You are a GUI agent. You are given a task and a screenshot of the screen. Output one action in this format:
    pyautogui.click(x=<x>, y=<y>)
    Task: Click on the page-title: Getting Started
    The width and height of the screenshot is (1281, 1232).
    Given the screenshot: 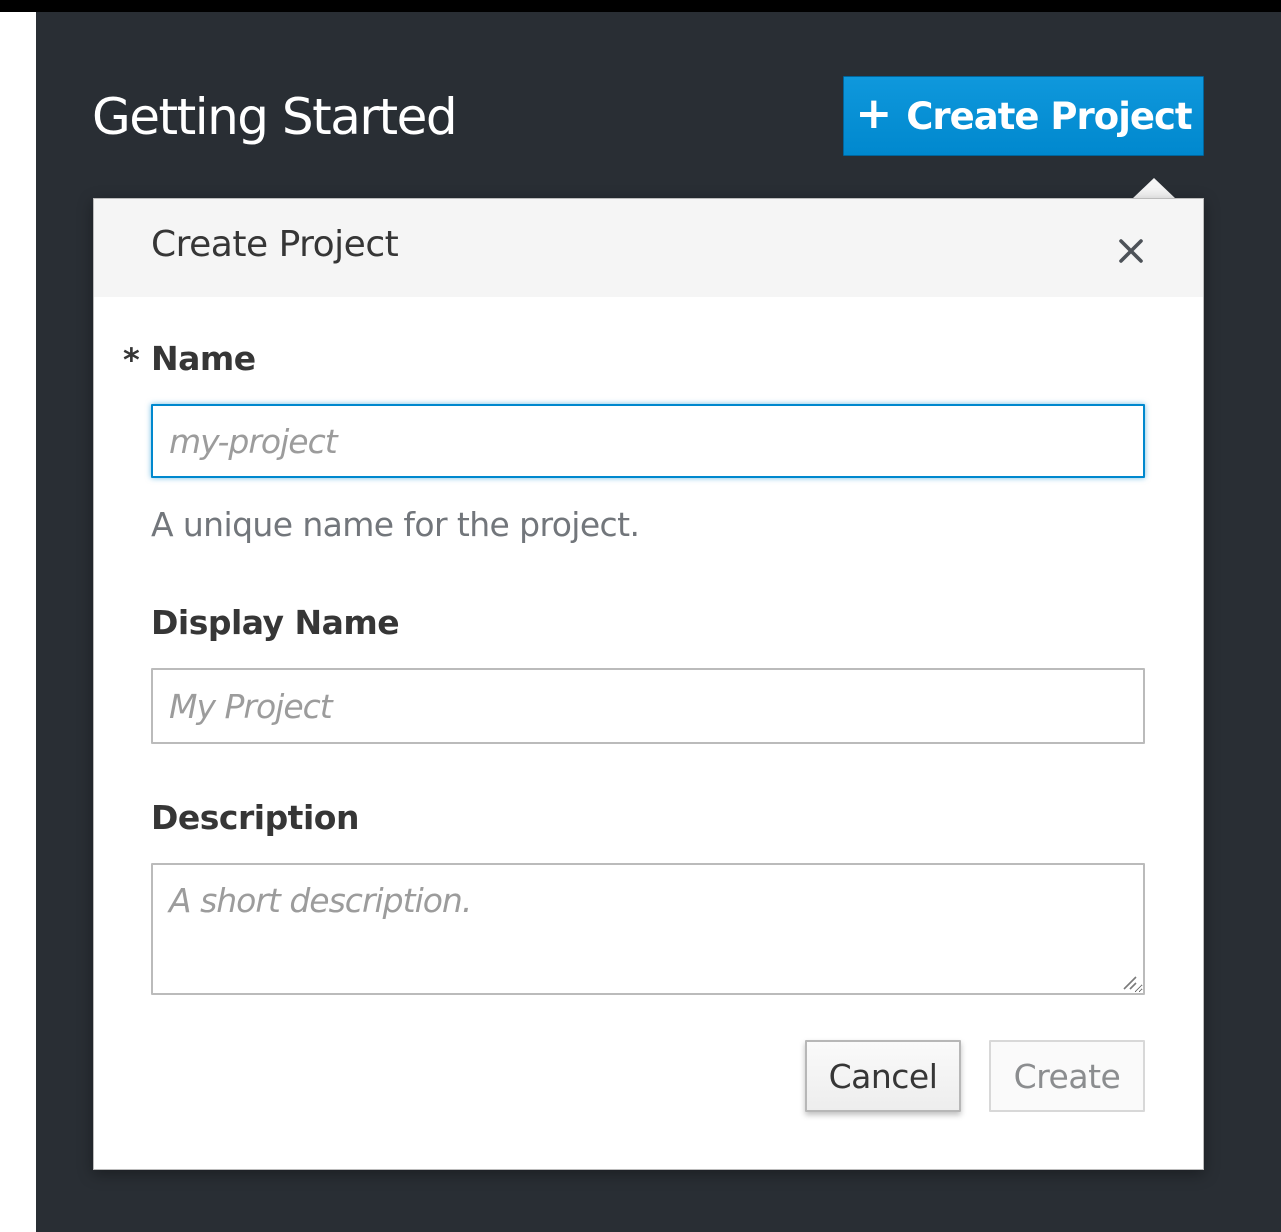 What is the action you would take?
    pyautogui.click(x=275, y=117)
    